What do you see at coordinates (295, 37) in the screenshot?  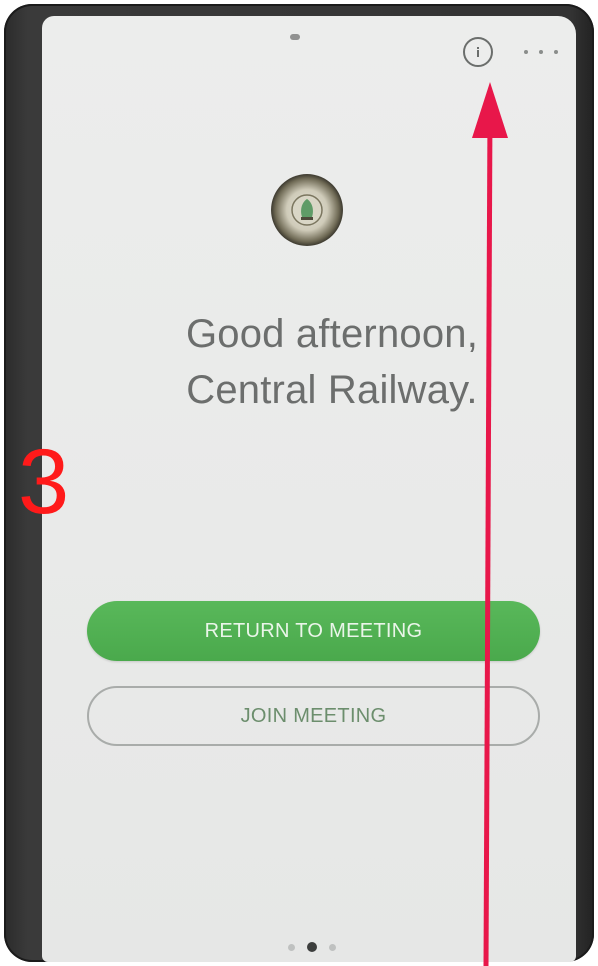 I see `camera-notch` at bounding box center [295, 37].